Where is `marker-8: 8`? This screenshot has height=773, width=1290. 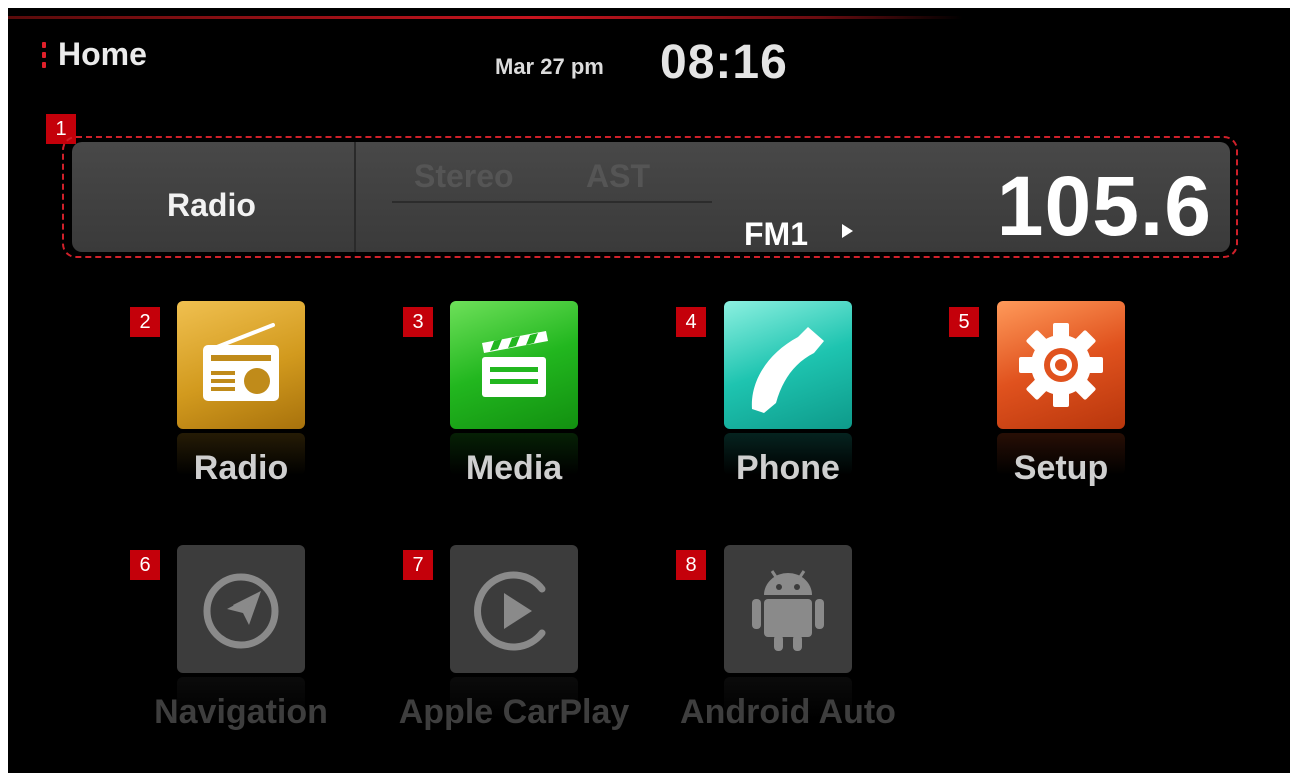 marker-8: 8 is located at coordinates (691, 565).